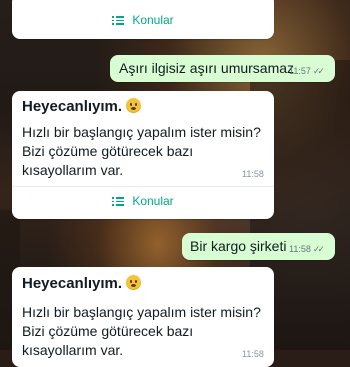  Describe the element at coordinates (300, 71) in the screenshot. I see `message-time: 11:57` at that location.